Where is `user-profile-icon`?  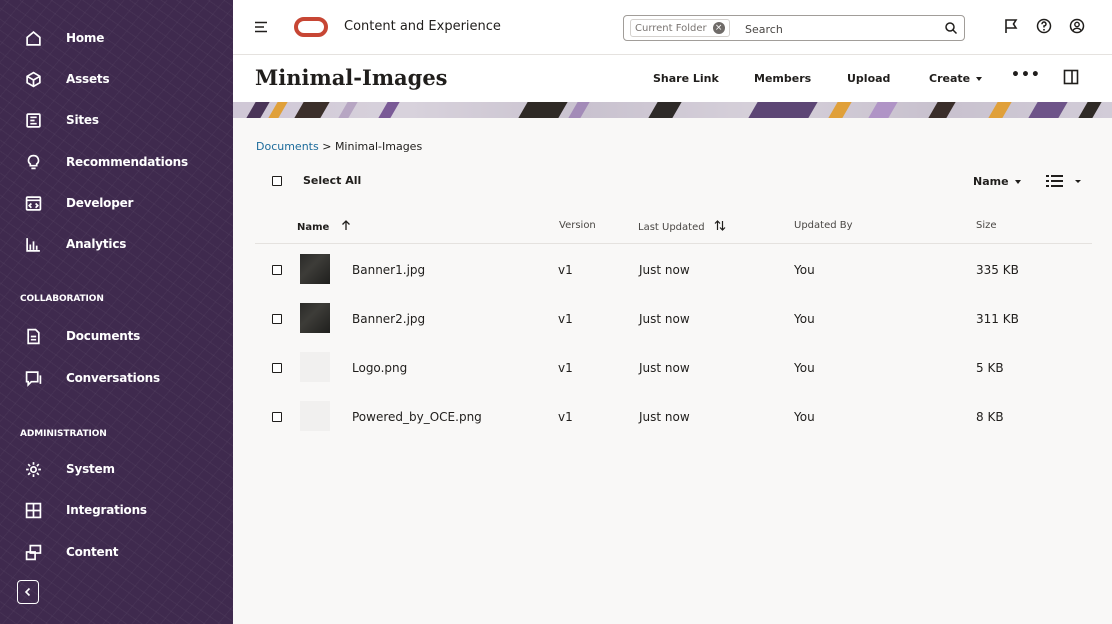
user-profile-icon is located at coordinates (1077, 26).